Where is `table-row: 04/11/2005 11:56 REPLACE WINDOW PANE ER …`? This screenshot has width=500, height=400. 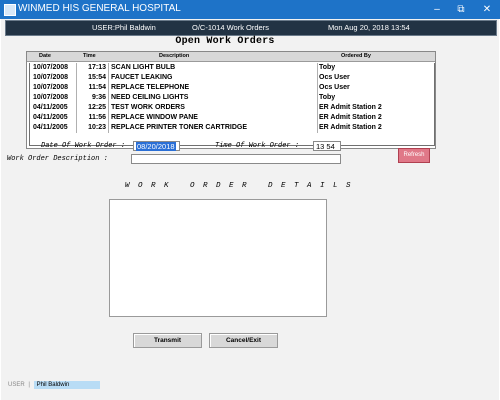 table-row: 04/11/2005 11:56 REPLACE WINDOW PANE ER … is located at coordinates (232, 119).